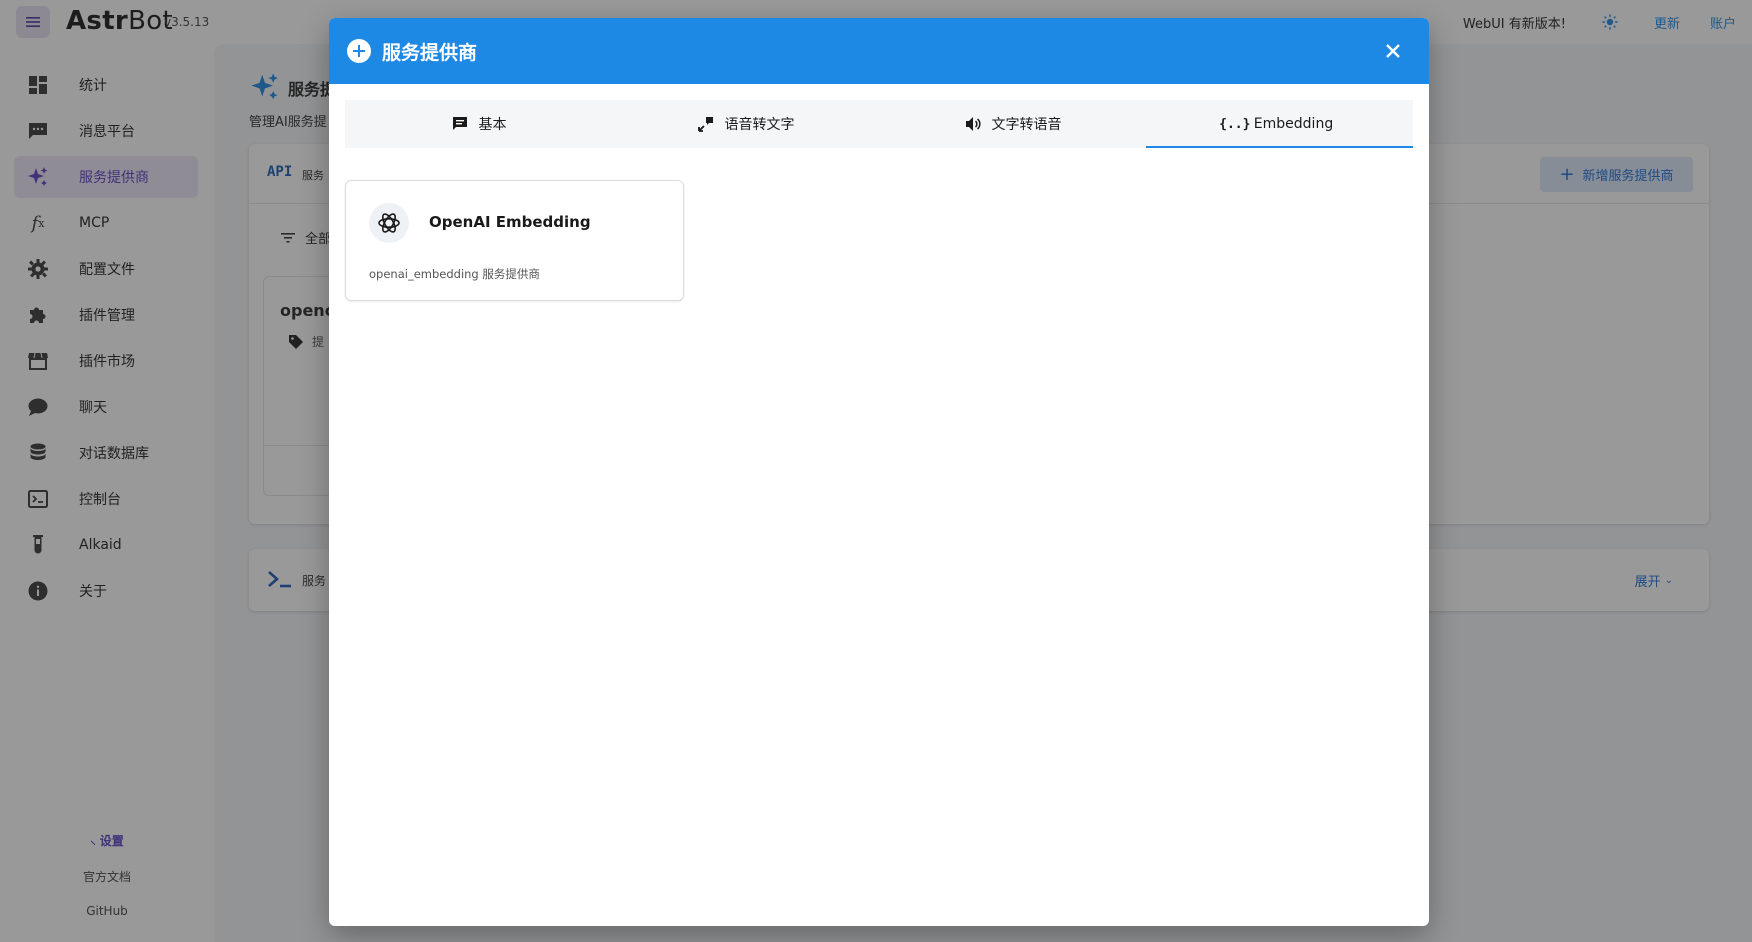  I want to click on openai-logo-icon, so click(389, 223).